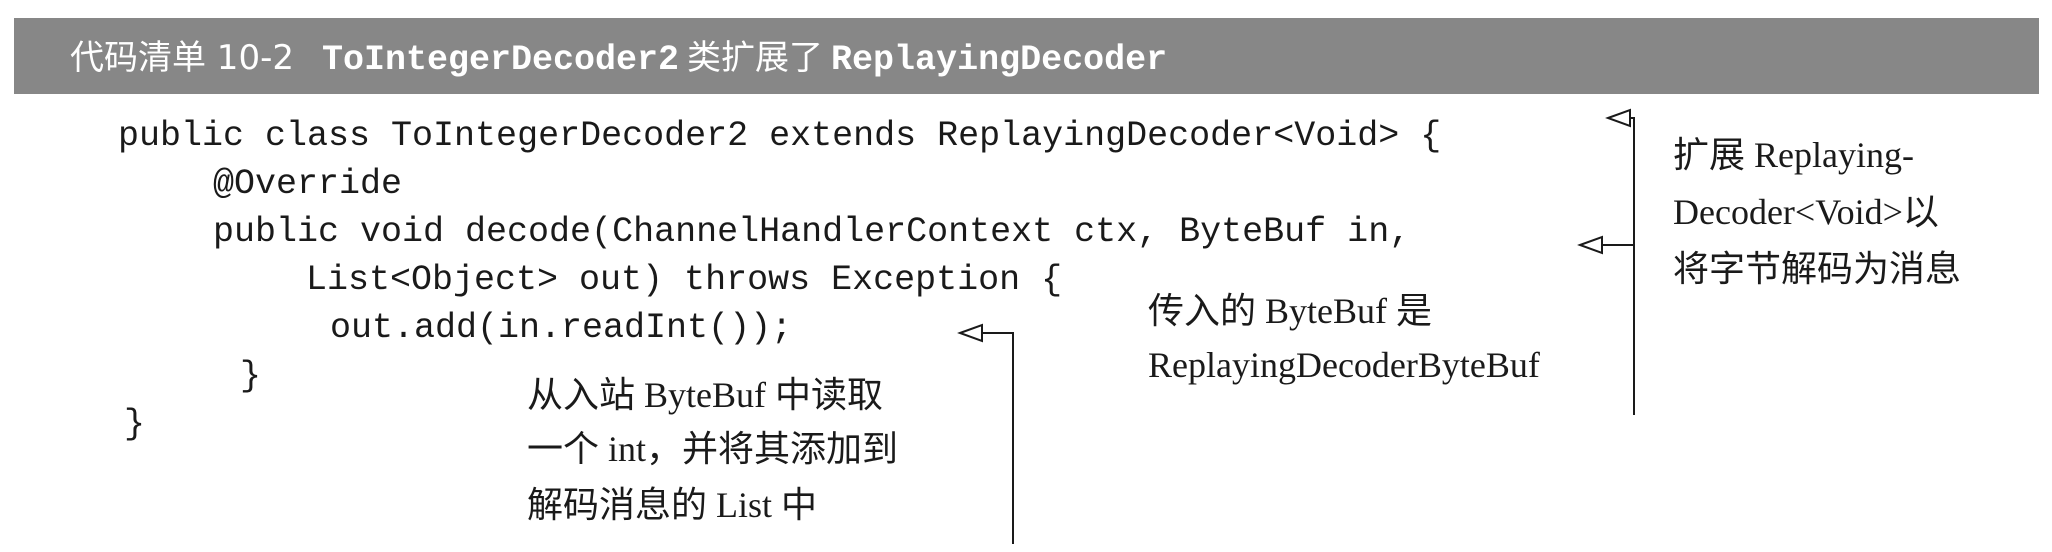  I want to click on annotation-bytebuf-line-2: ReplayingDecoderByteBuf, so click(1344, 365).